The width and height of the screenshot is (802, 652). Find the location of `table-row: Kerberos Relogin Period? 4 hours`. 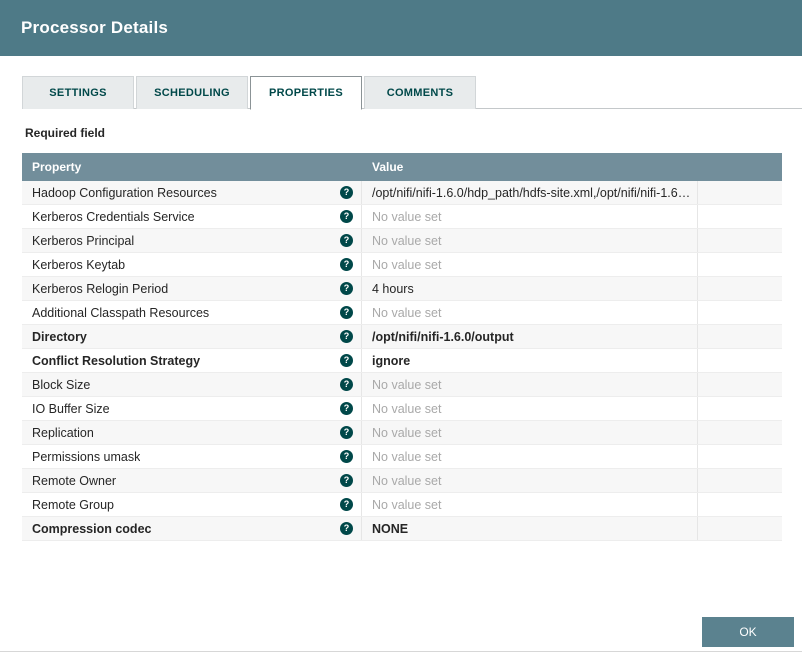

table-row: Kerberos Relogin Period? 4 hours is located at coordinates (402, 289).